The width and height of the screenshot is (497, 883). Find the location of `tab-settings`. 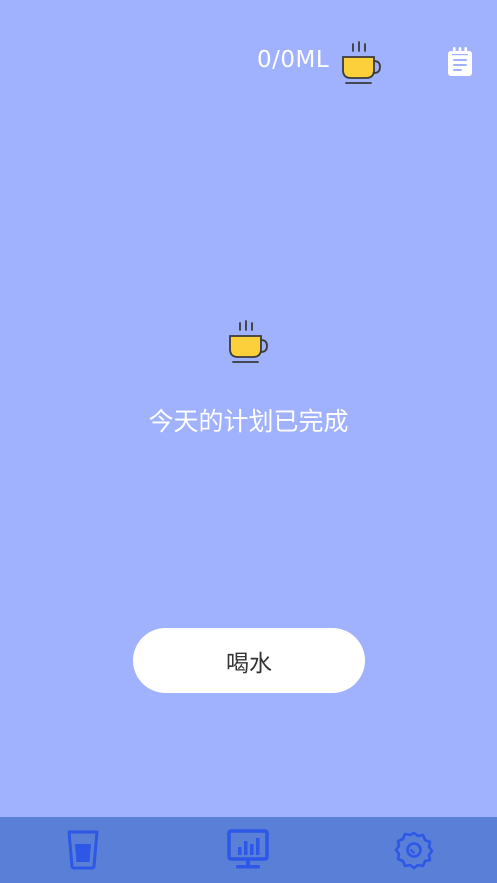

tab-settings is located at coordinates (414, 850).